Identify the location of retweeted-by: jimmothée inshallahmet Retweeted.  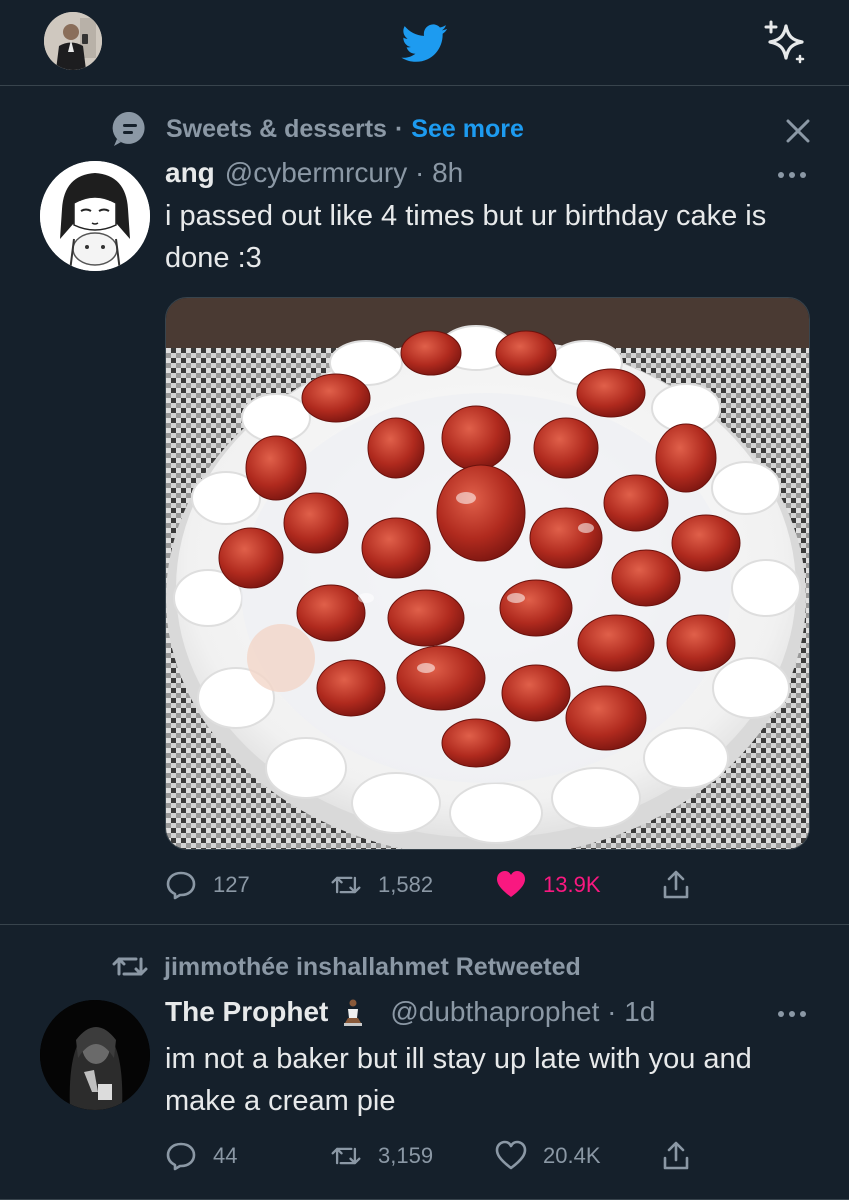
(372, 967).